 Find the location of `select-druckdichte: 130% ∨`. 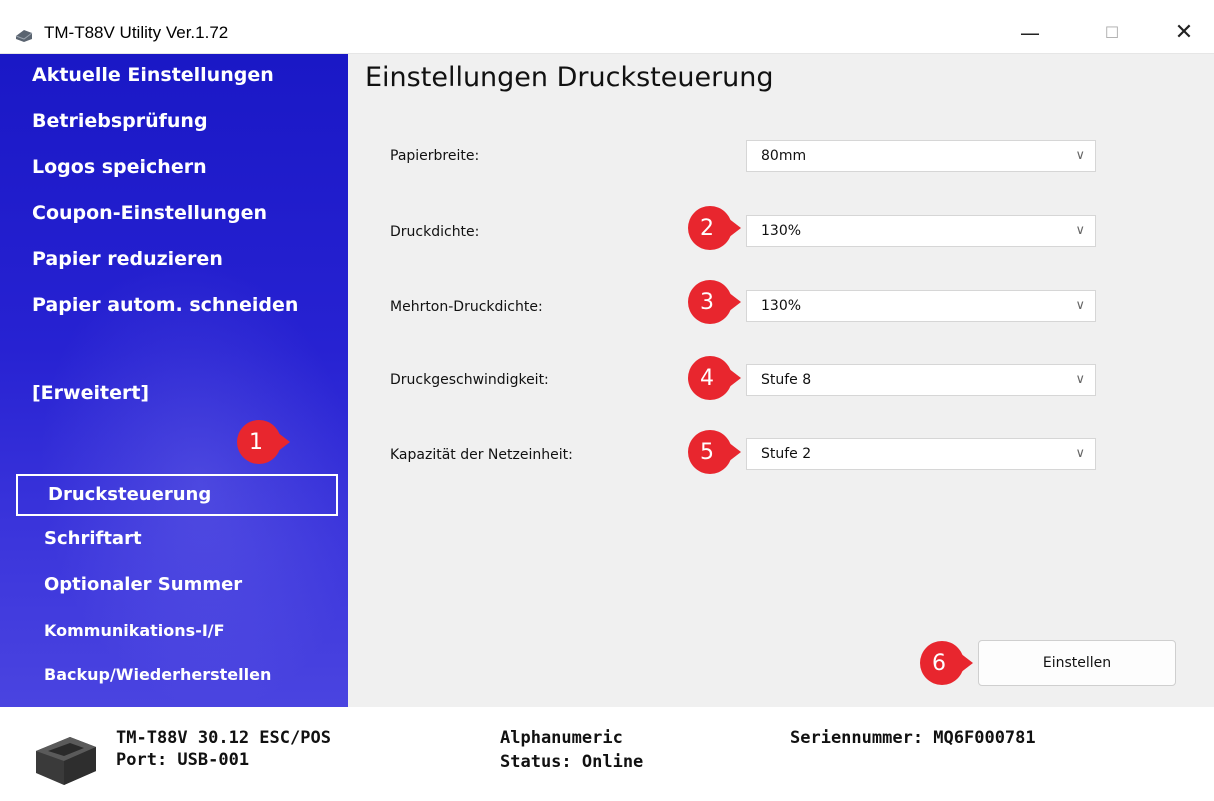

select-druckdichte: 130% ∨ is located at coordinates (921, 231).